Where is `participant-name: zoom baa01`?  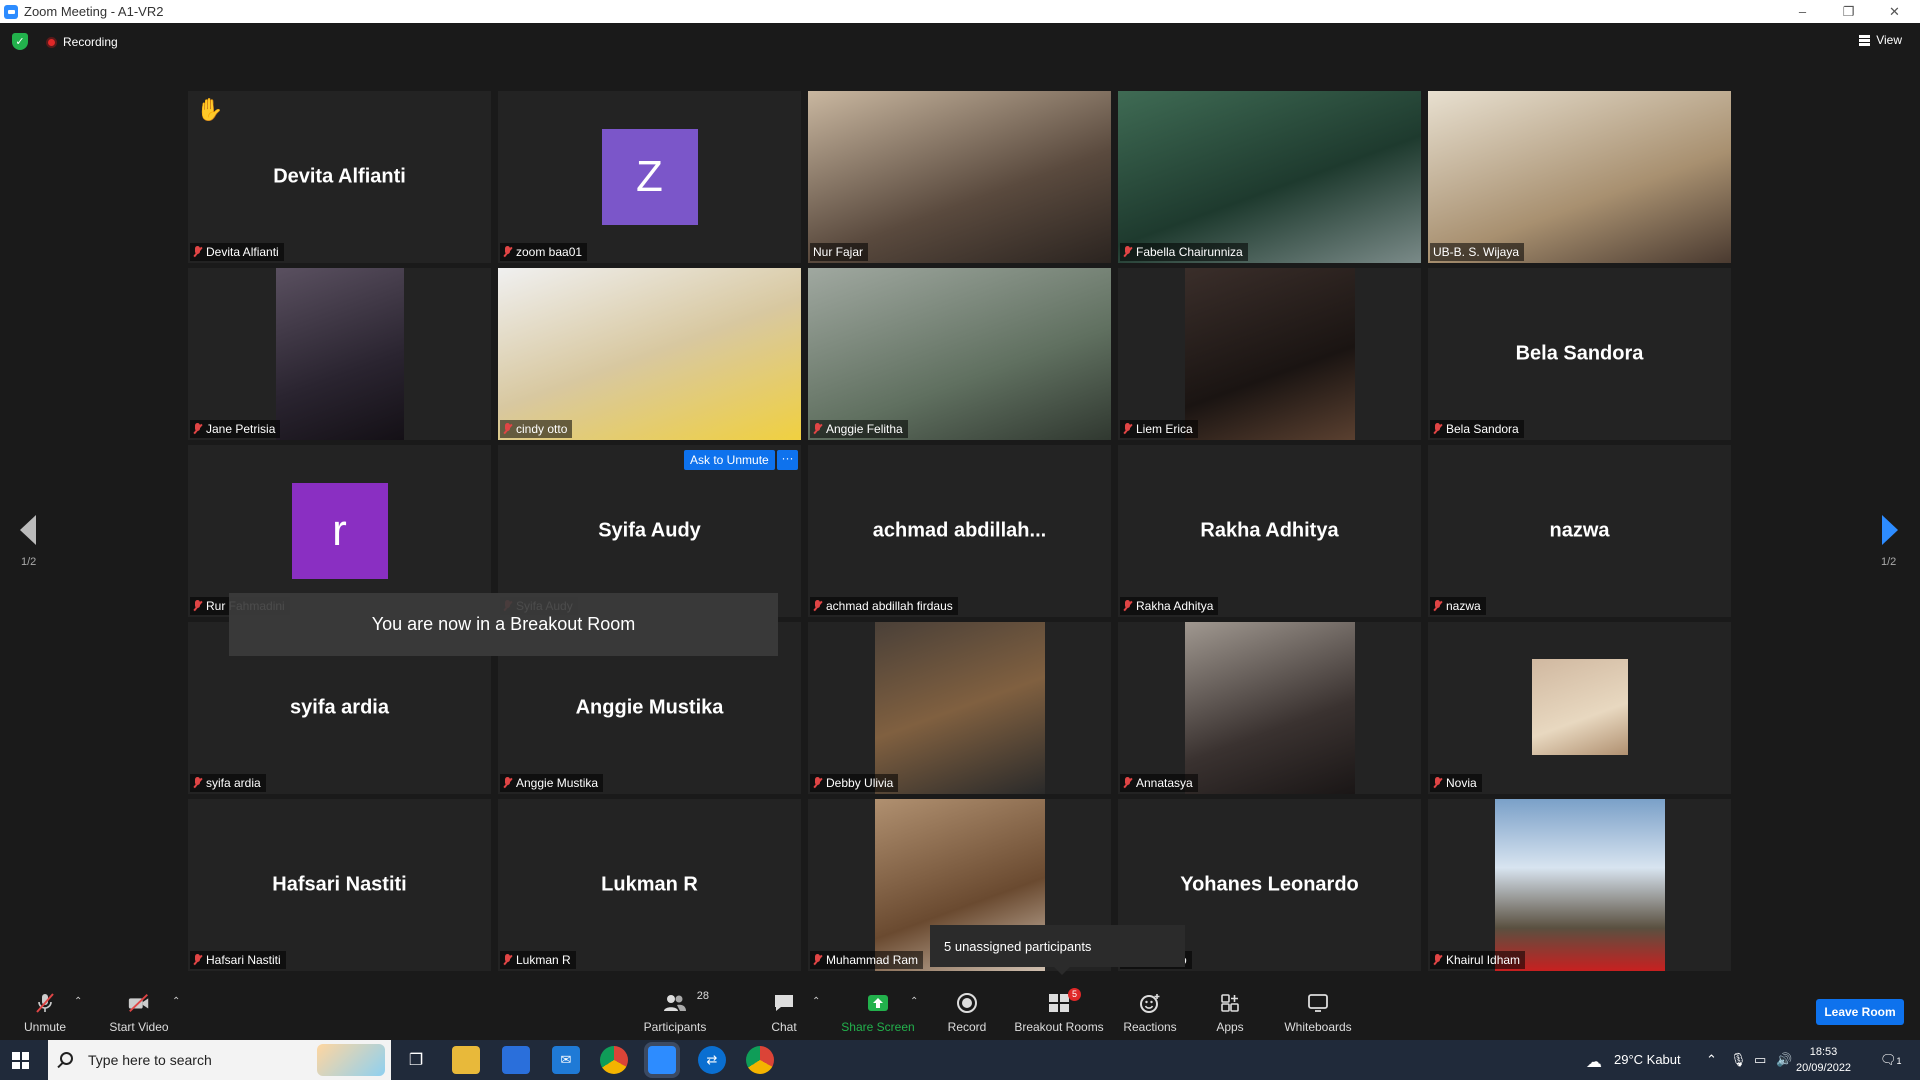
participant-name: zoom baa01 is located at coordinates (549, 252).